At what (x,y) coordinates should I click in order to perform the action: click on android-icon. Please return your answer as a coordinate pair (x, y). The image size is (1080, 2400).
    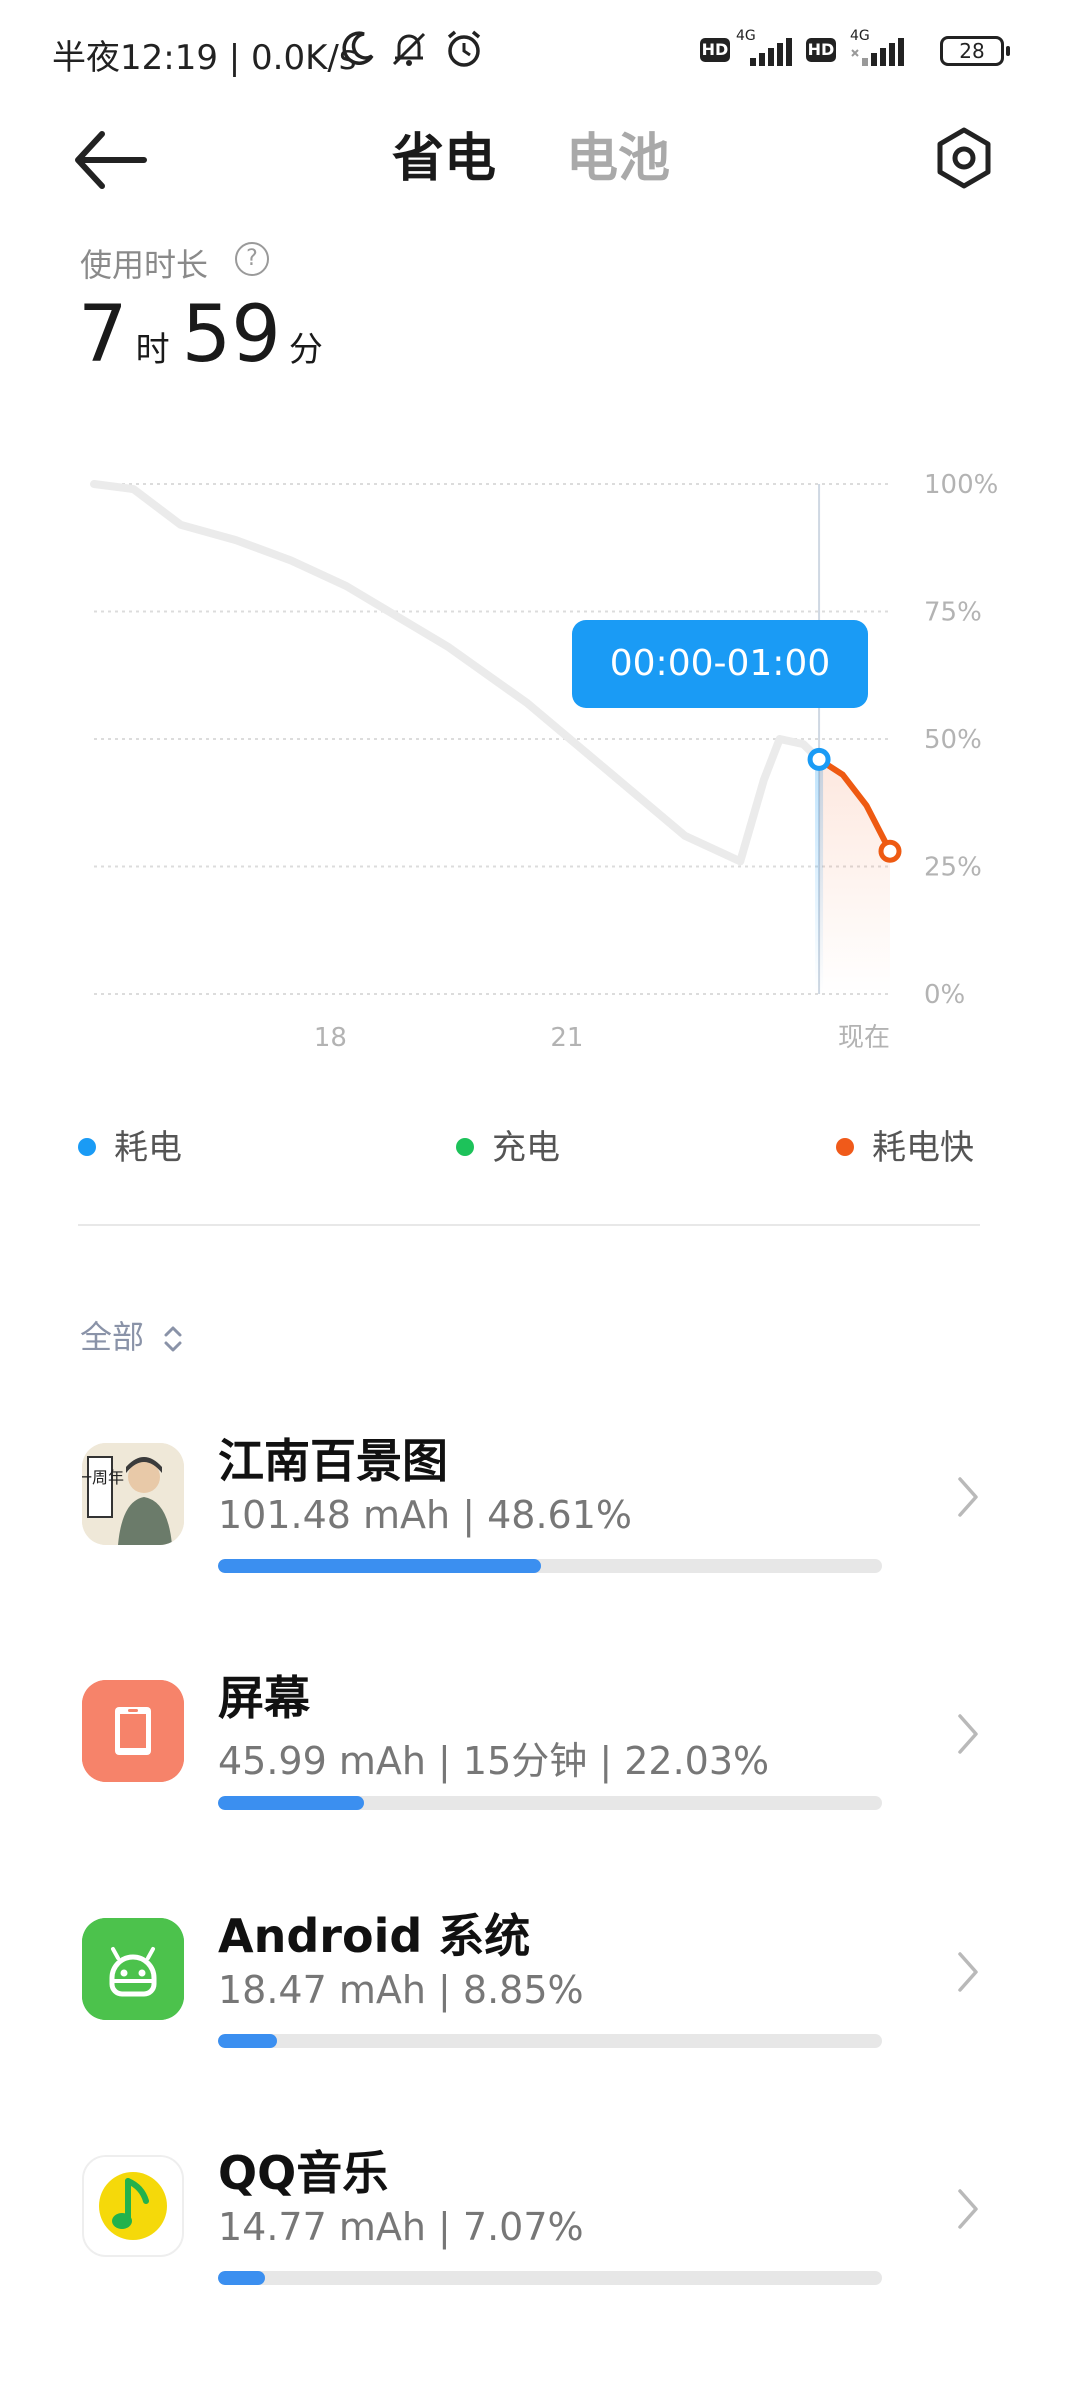
    Looking at the image, I should click on (133, 1969).